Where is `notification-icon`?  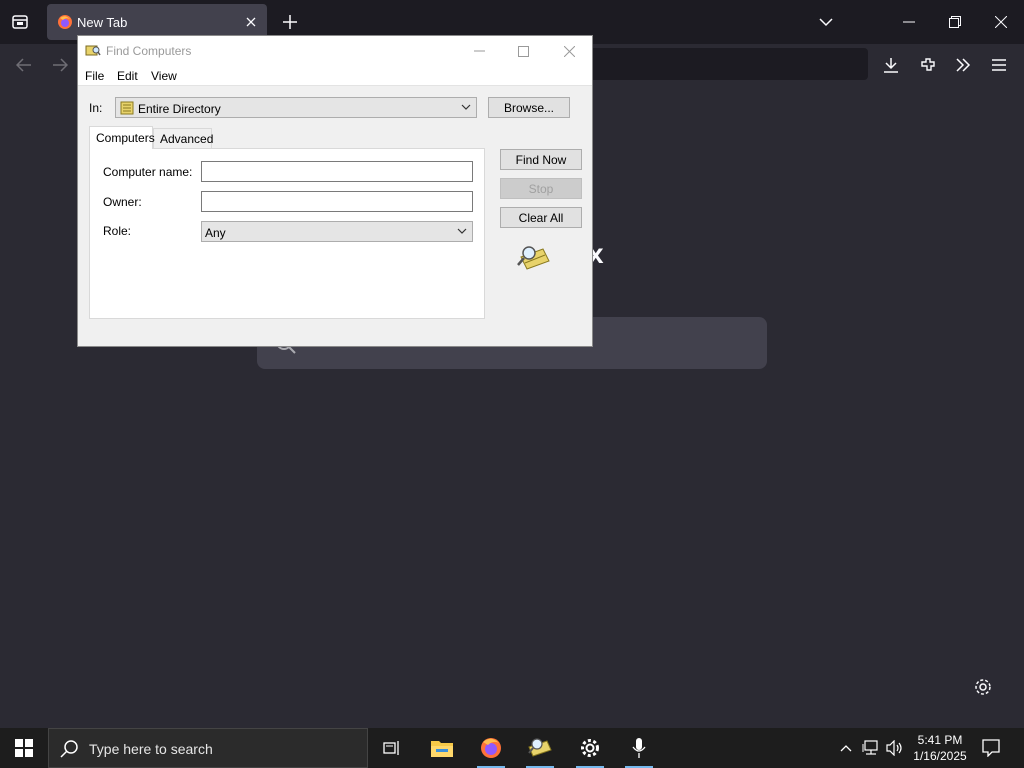 notification-icon is located at coordinates (991, 748).